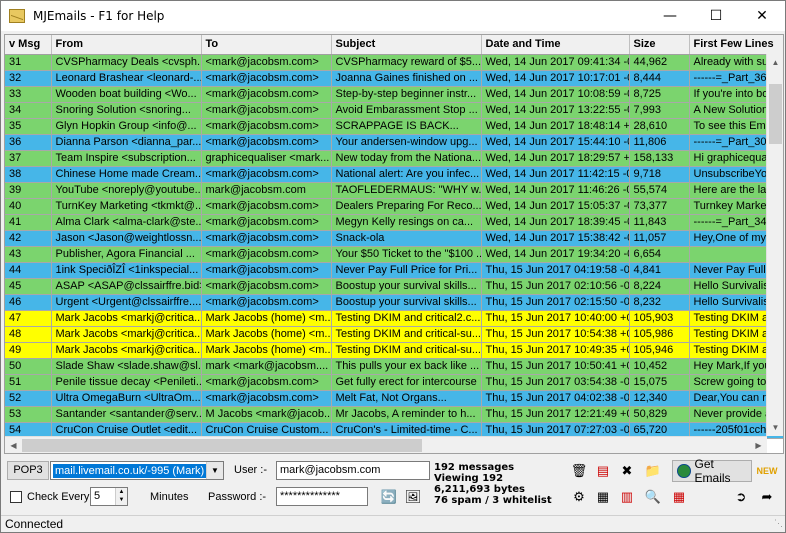  I want to click on table-cell: 44, so click(28, 270).